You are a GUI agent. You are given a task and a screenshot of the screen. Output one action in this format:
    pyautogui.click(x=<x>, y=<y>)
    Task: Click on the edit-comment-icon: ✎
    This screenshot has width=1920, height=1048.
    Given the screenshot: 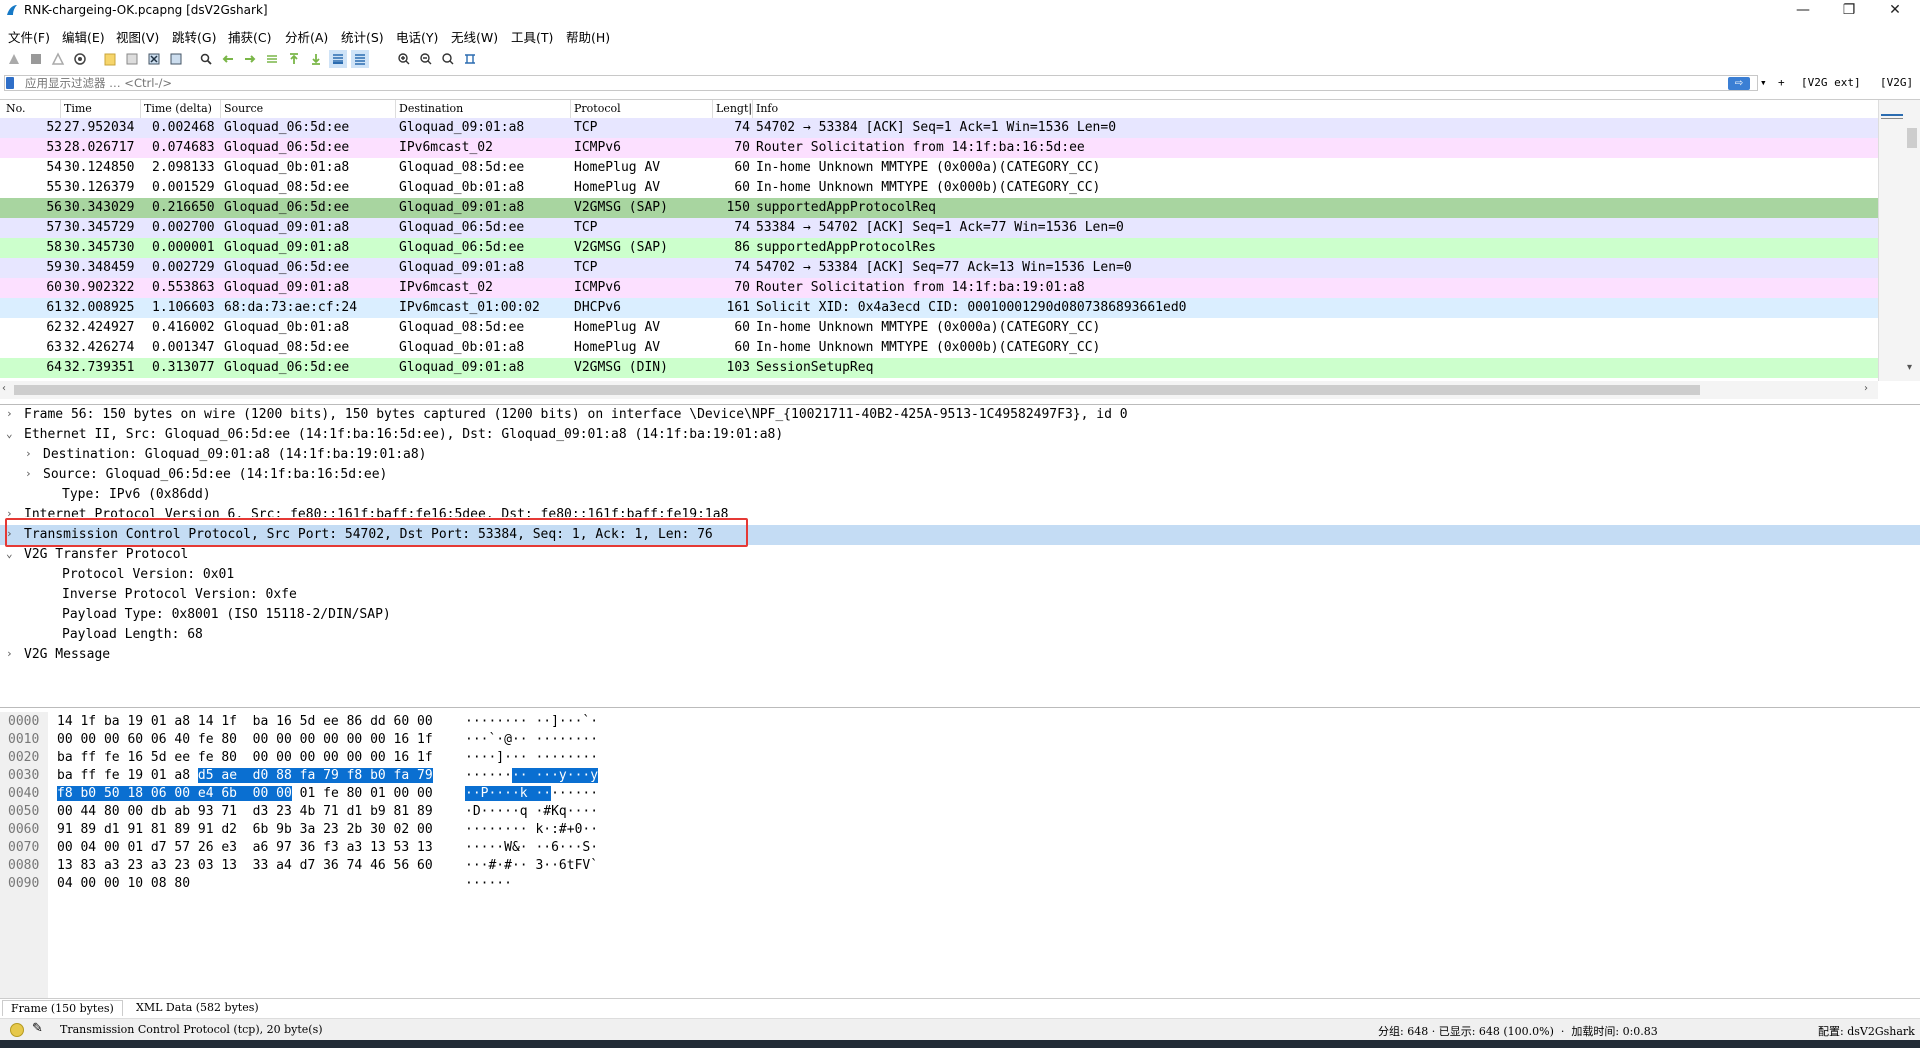 What is the action you would take?
    pyautogui.click(x=37, y=1028)
    